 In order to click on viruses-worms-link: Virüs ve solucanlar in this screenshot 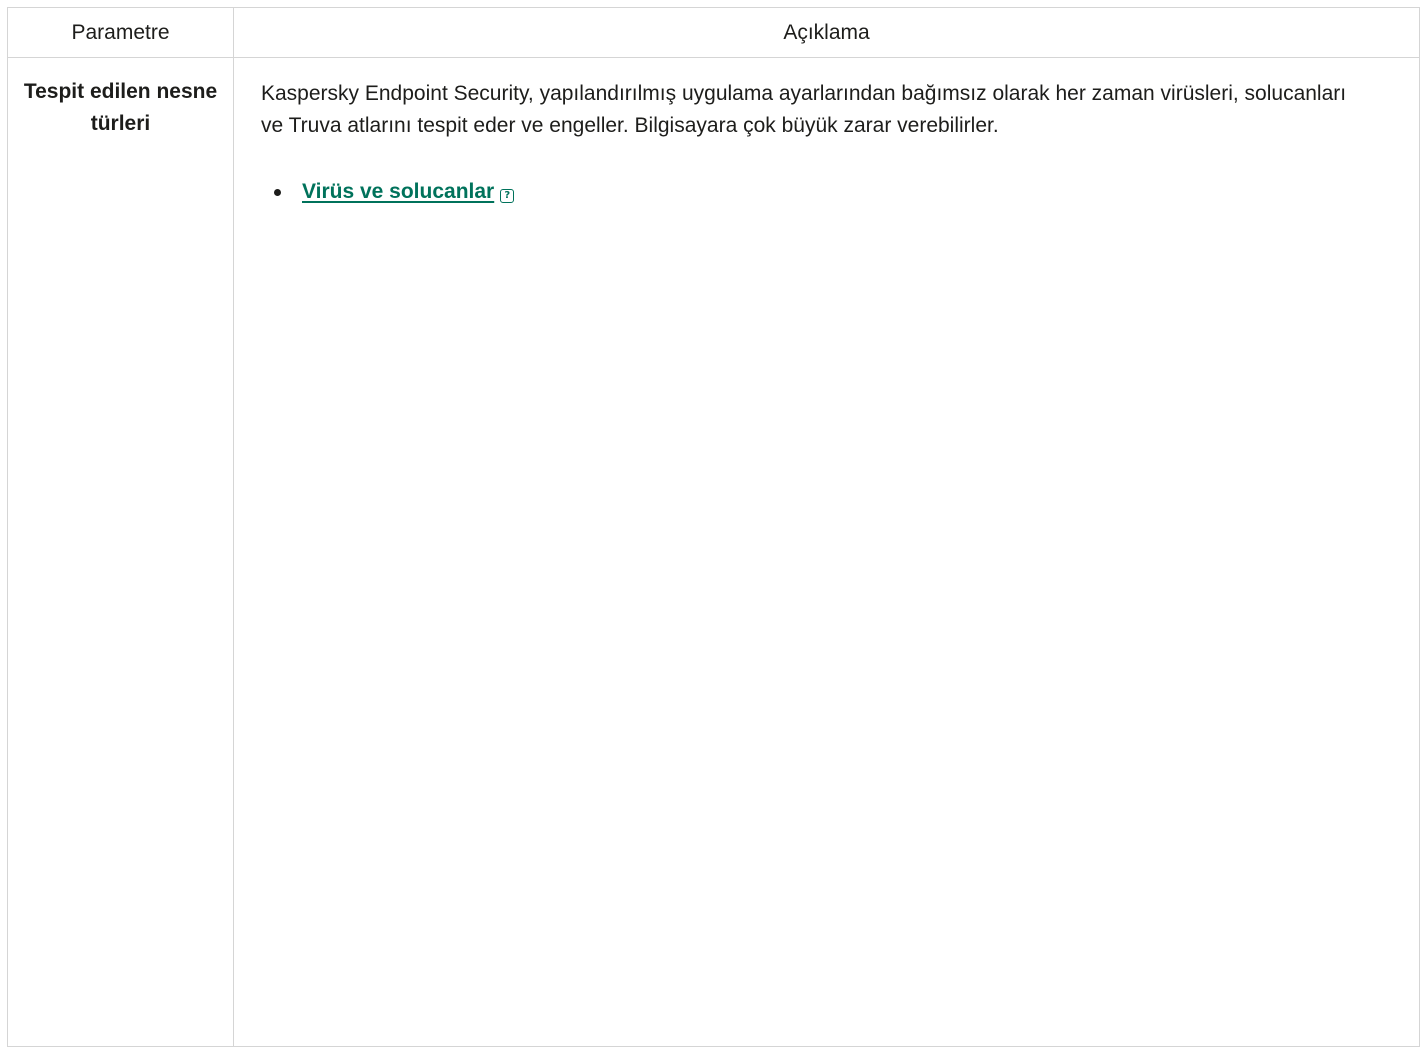, I will do `click(398, 191)`.